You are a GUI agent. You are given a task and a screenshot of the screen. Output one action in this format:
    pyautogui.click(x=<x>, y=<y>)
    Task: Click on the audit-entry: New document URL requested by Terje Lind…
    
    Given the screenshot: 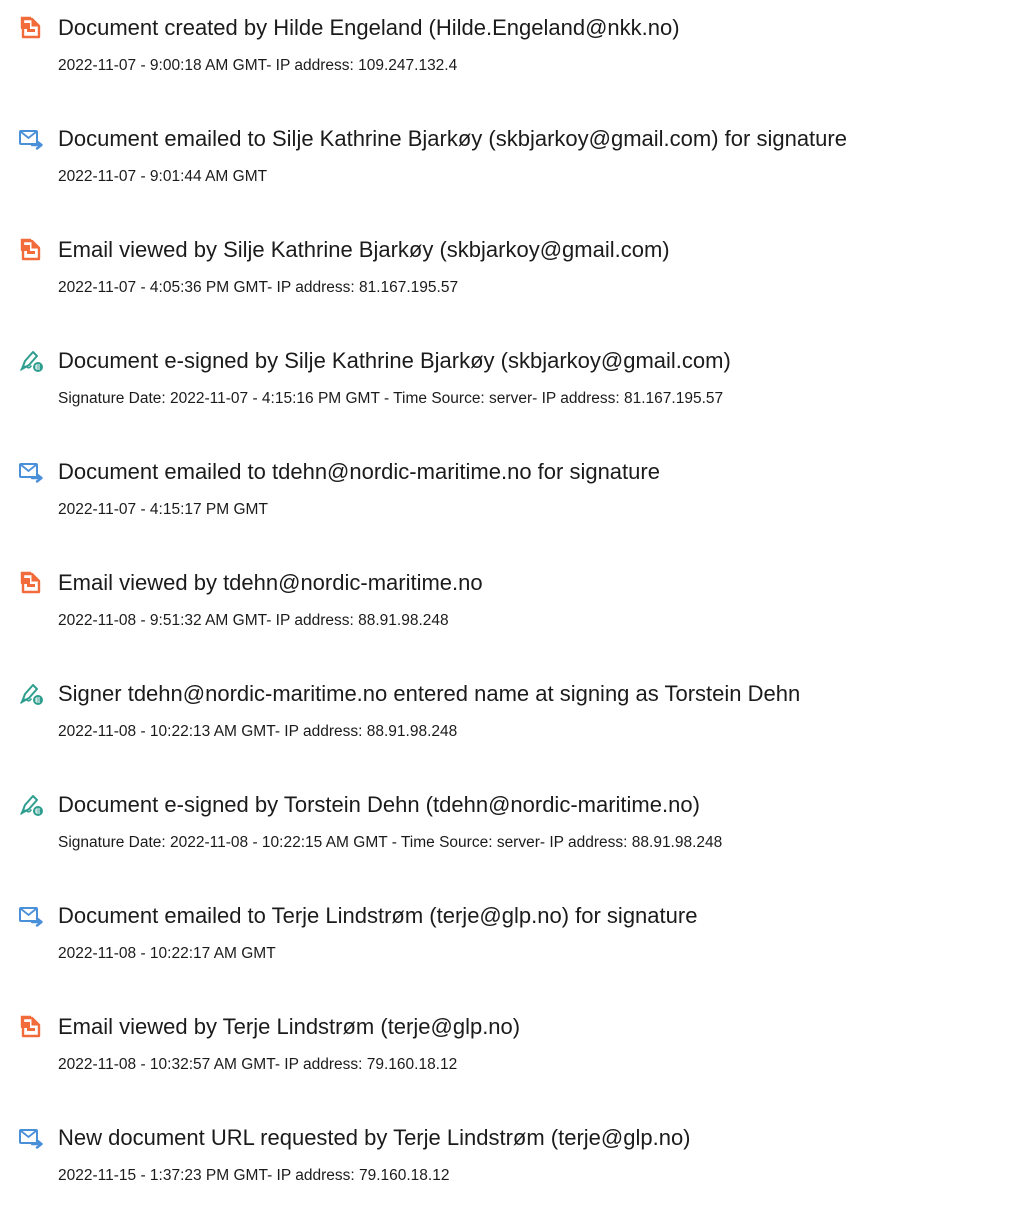 What is the action you would take?
    pyautogui.click(x=506, y=1164)
    